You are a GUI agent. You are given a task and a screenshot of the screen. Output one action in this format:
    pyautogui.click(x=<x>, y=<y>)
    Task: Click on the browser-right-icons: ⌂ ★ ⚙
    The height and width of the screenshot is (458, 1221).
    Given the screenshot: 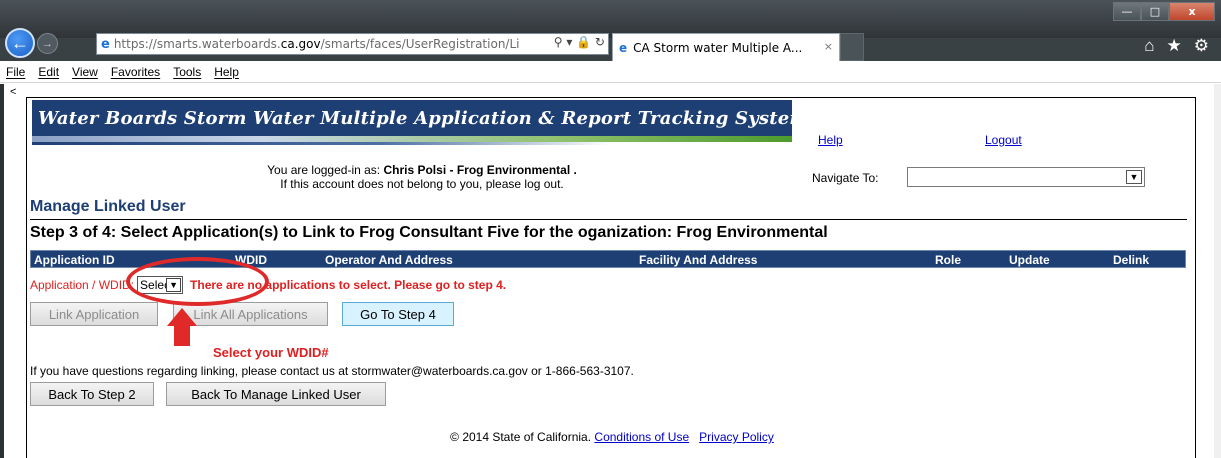 What is the action you would take?
    pyautogui.click(x=1176, y=46)
    